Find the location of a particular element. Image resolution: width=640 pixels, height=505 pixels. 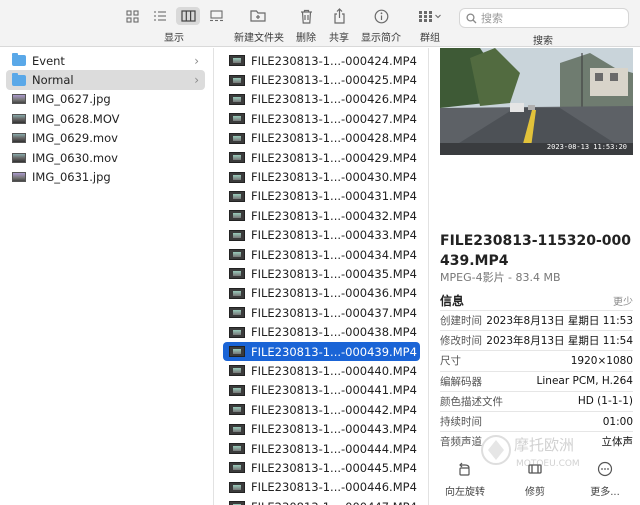

group-button: 群组 is located at coordinates (430, 25).